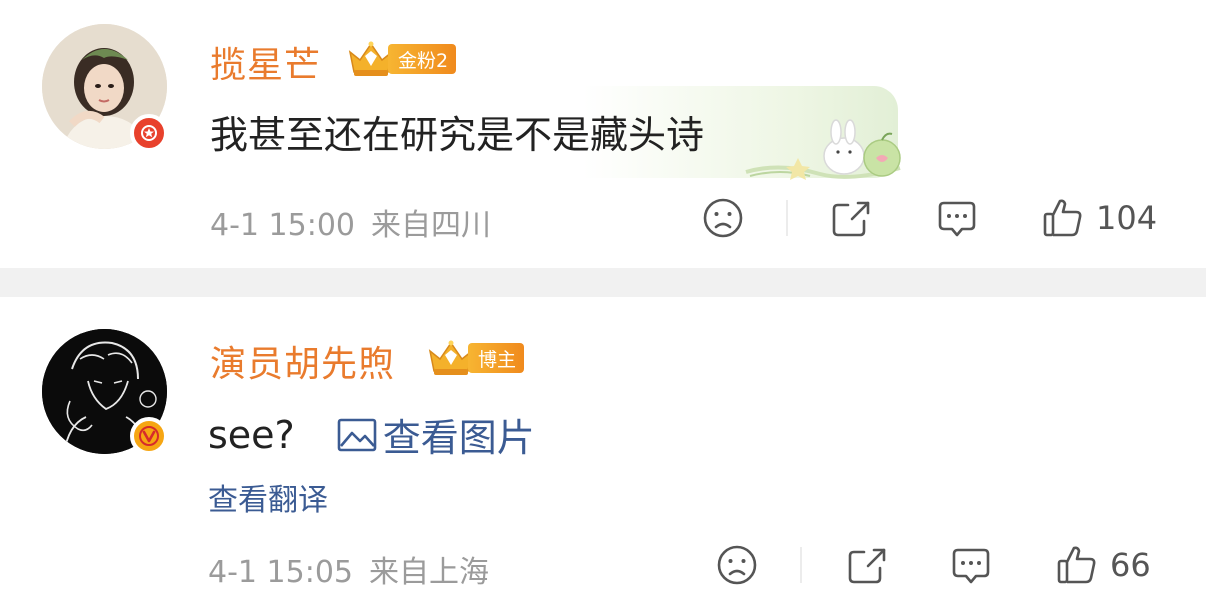 The width and height of the screenshot is (1206, 614). I want to click on bunny-sticker-icon, so click(823, 149).